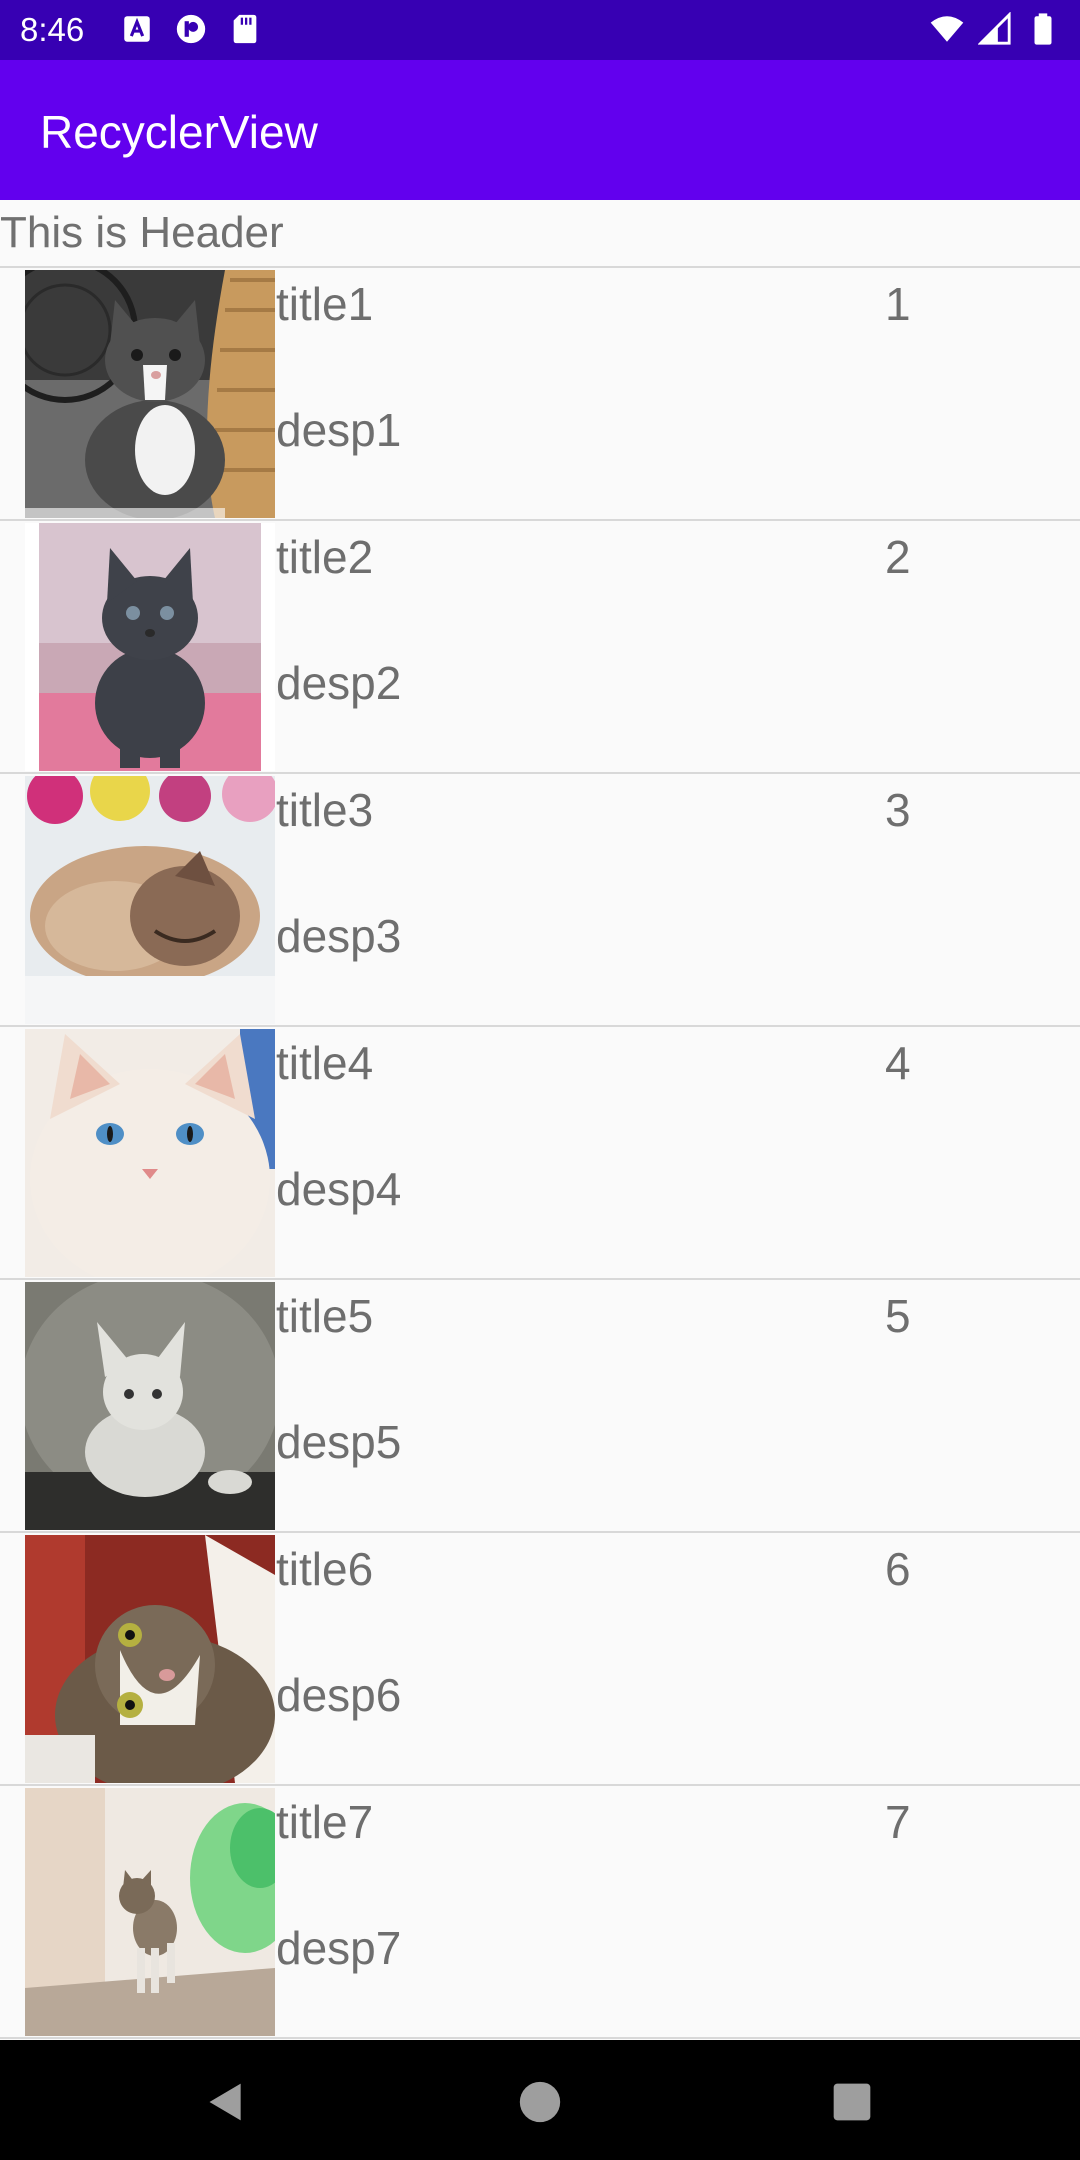  Describe the element at coordinates (325, 1822) in the screenshot. I see `item-title: title7` at that location.